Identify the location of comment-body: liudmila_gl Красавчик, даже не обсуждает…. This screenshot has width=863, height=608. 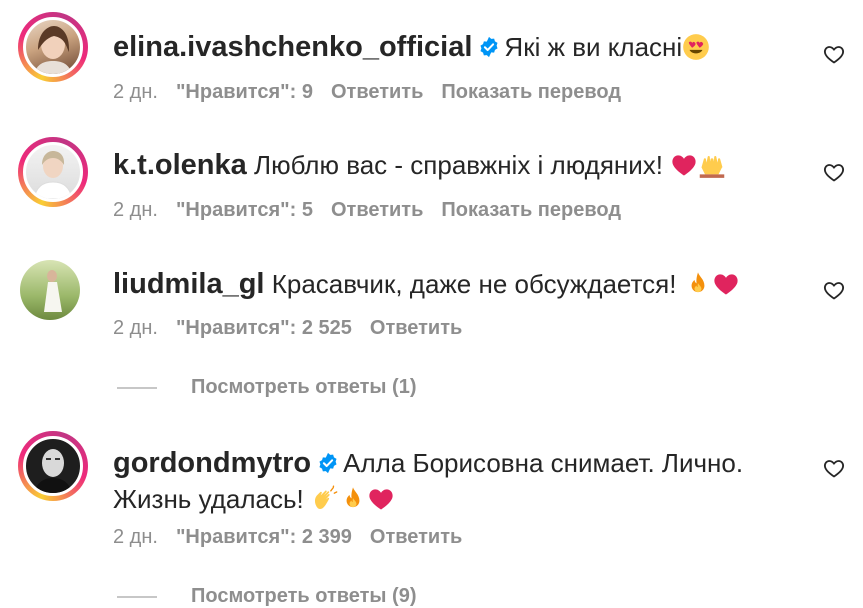
(433, 284).